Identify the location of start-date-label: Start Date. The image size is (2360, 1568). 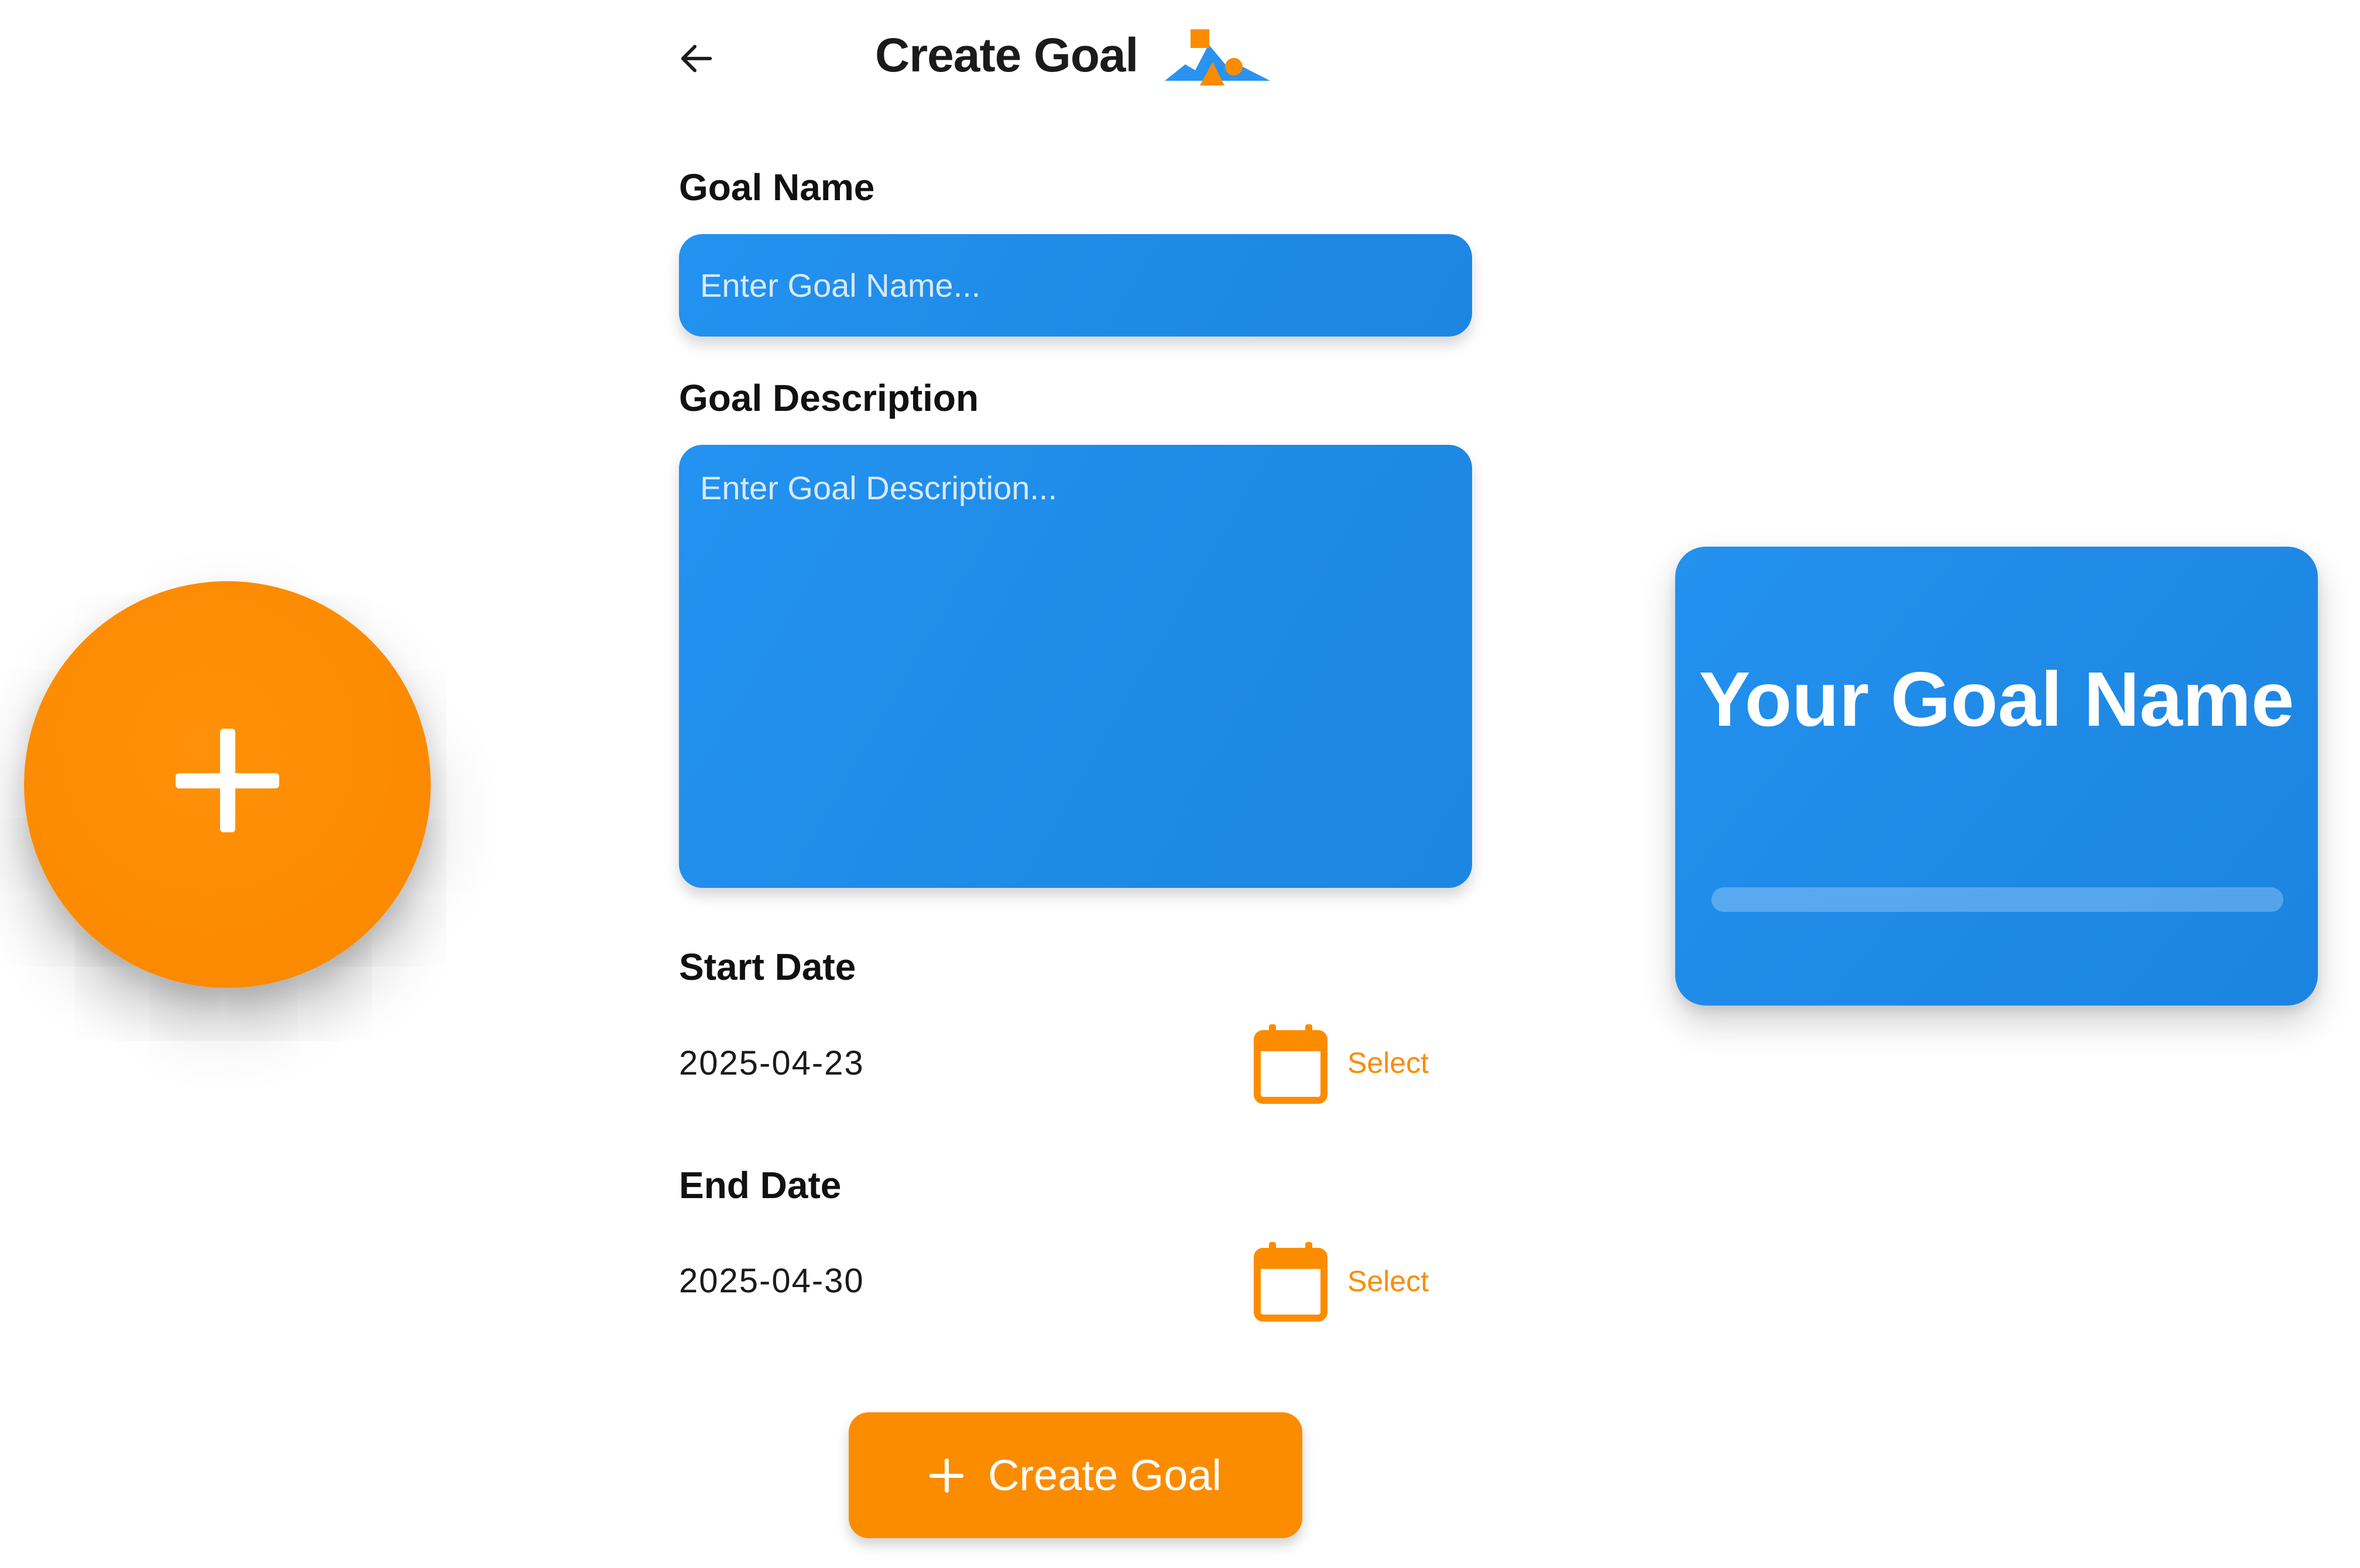
(767, 967).